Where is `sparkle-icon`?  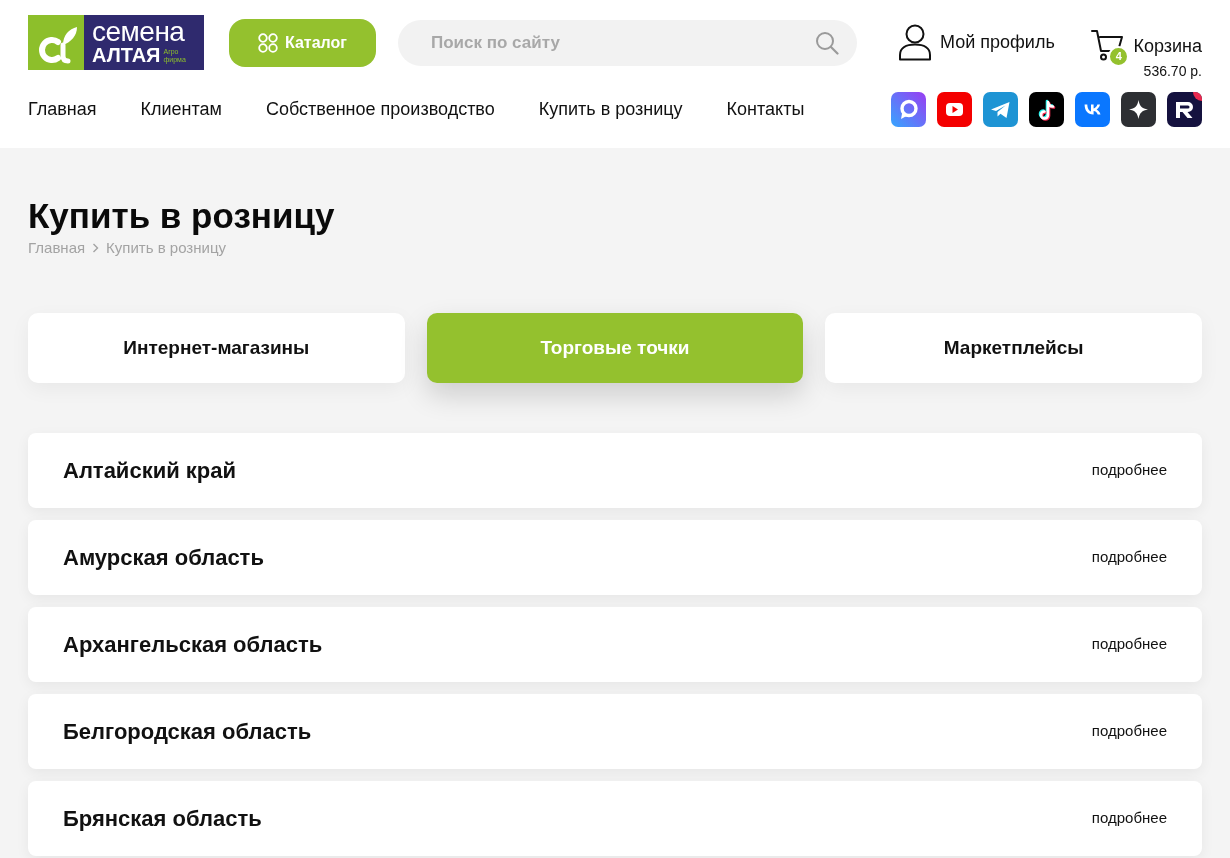
sparkle-icon is located at coordinates (1138, 109).